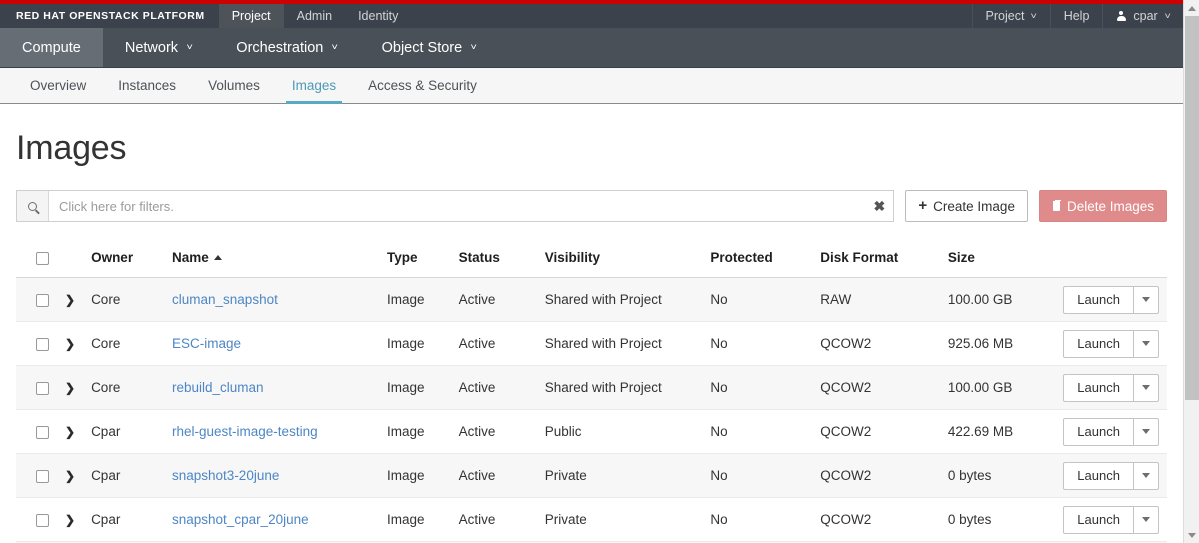  Describe the element at coordinates (966, 206) in the screenshot. I see `create-image-button: + Create Image` at that location.